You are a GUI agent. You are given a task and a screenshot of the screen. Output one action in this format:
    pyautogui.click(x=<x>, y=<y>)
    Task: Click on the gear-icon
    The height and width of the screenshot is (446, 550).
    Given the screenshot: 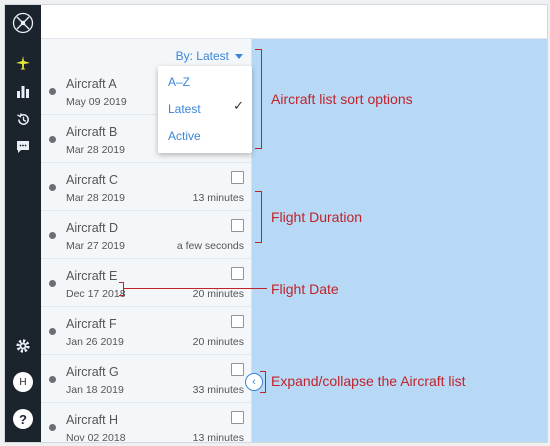 What is the action you would take?
    pyautogui.click(x=23, y=346)
    